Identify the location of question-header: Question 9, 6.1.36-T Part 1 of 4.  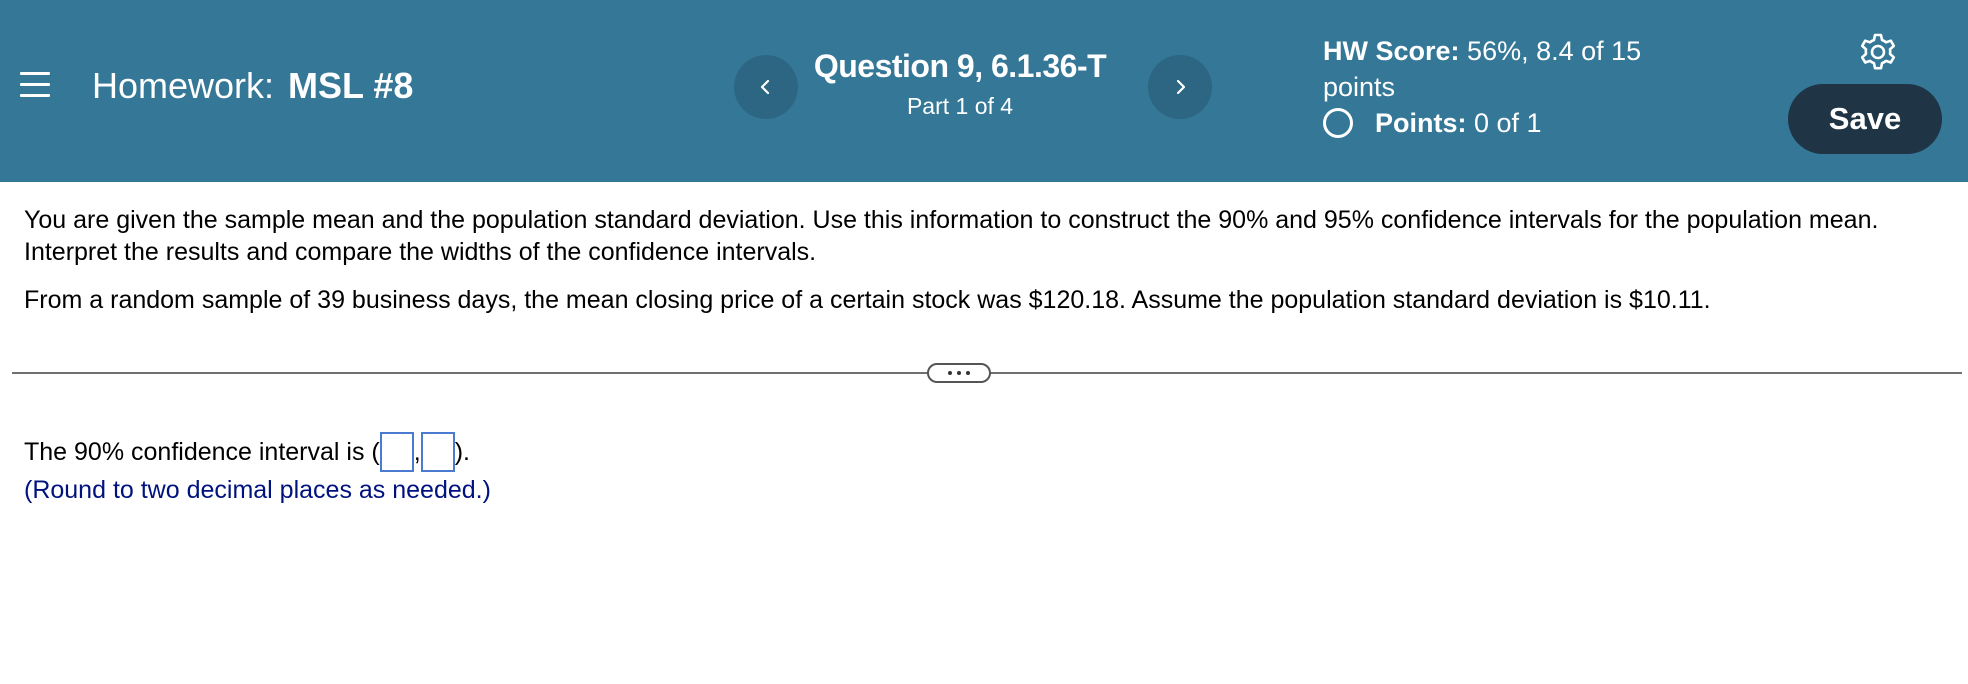
(960, 83).